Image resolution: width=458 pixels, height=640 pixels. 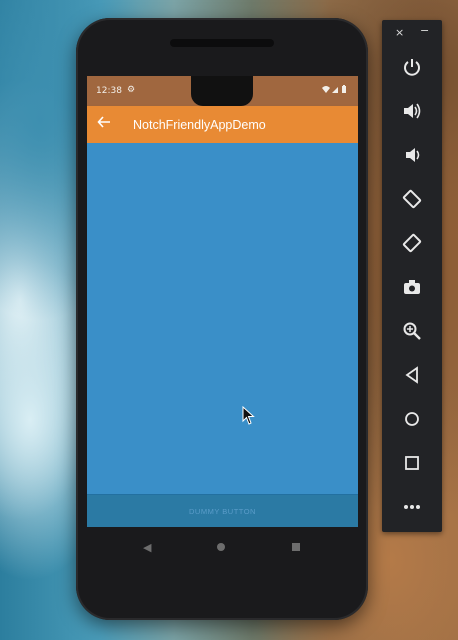 What do you see at coordinates (199, 125) in the screenshot?
I see `app-title: NotchFriendlyAppDemo` at bounding box center [199, 125].